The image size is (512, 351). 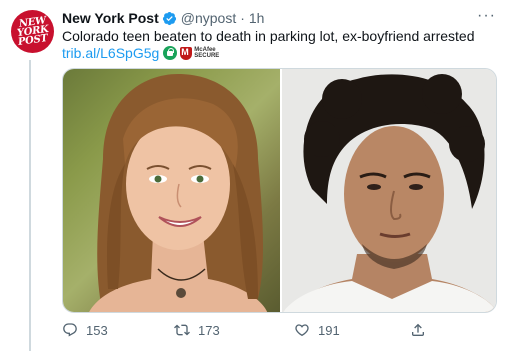 What do you see at coordinates (282, 332) in the screenshot?
I see `action-bar: 153 173 191` at bounding box center [282, 332].